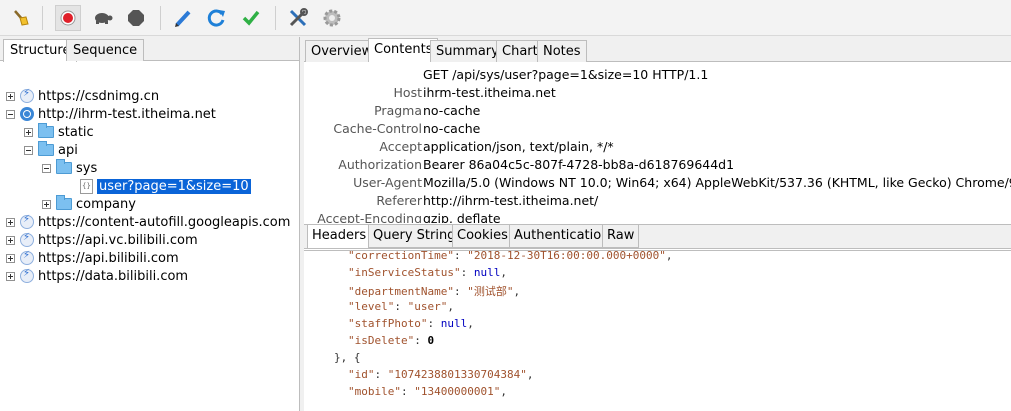 The height and width of the screenshot is (411, 1011). I want to click on toolbar, so click(505, 18).